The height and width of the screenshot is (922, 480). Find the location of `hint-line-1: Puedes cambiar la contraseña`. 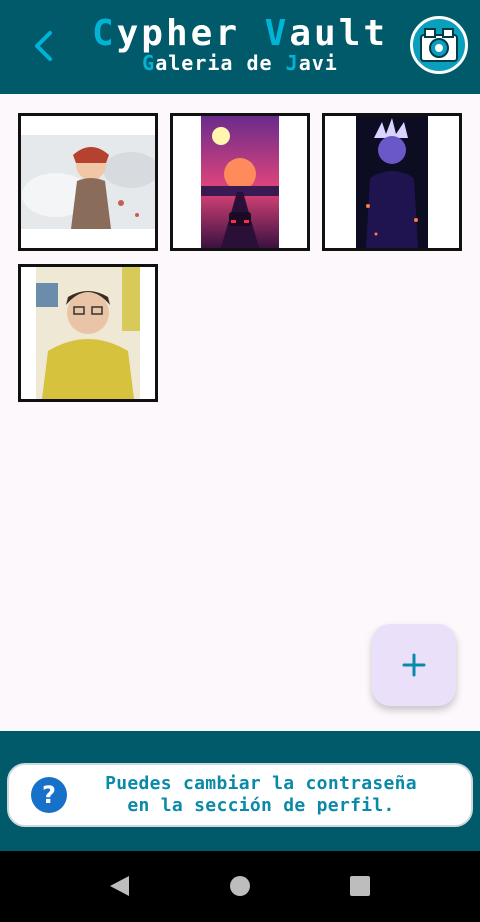

hint-line-1: Puedes cambiar la contraseña is located at coordinates (261, 783).